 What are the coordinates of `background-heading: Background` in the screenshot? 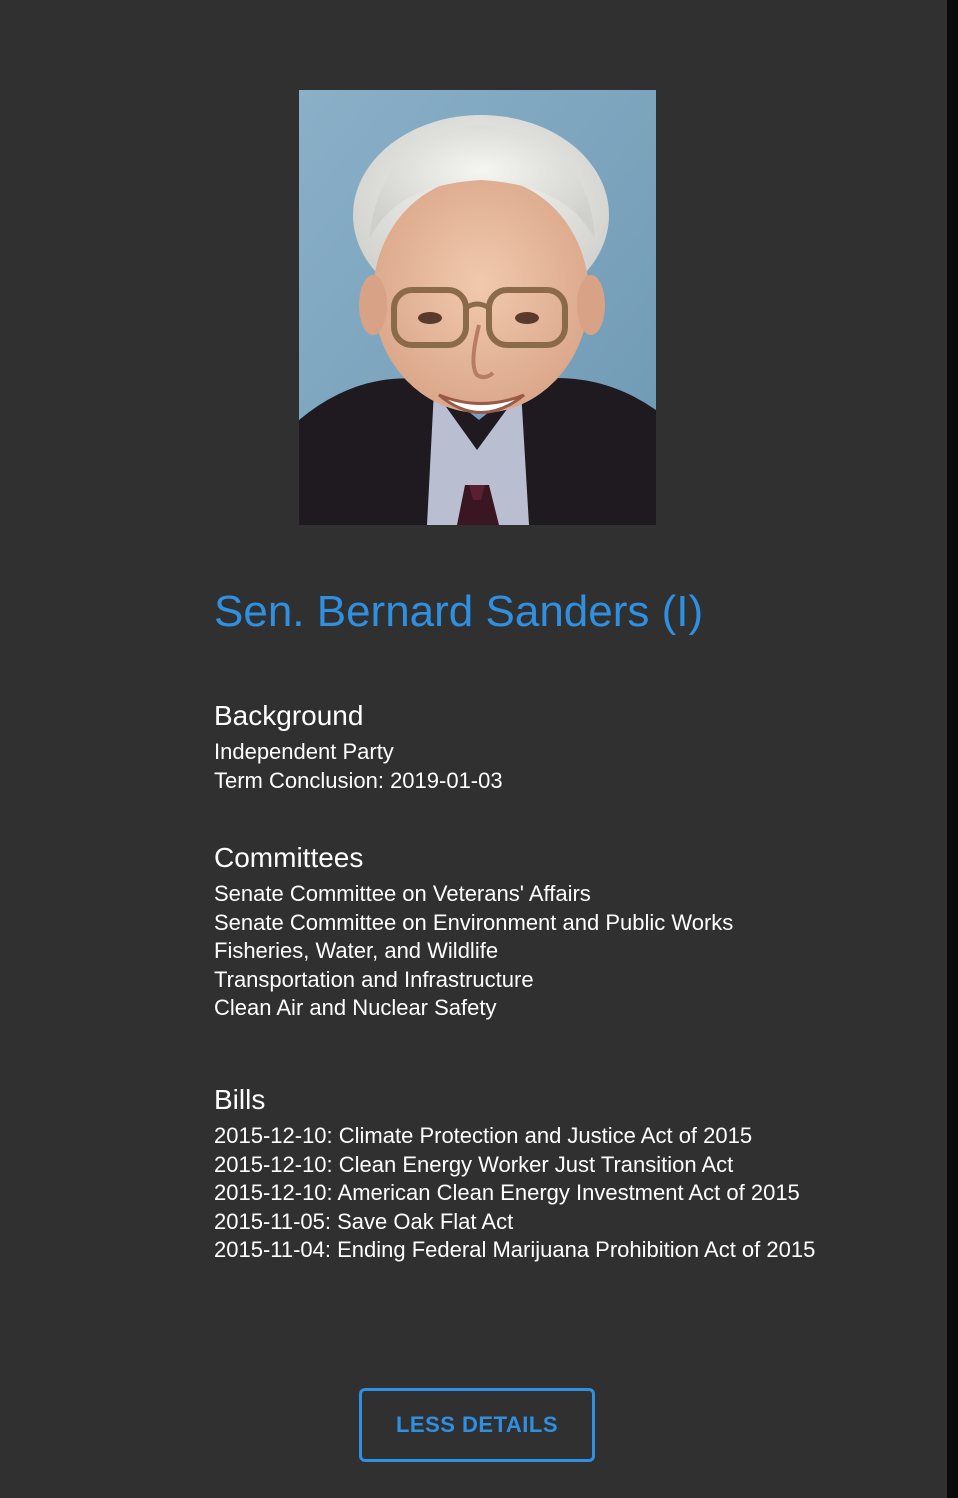 It's located at (289, 715).